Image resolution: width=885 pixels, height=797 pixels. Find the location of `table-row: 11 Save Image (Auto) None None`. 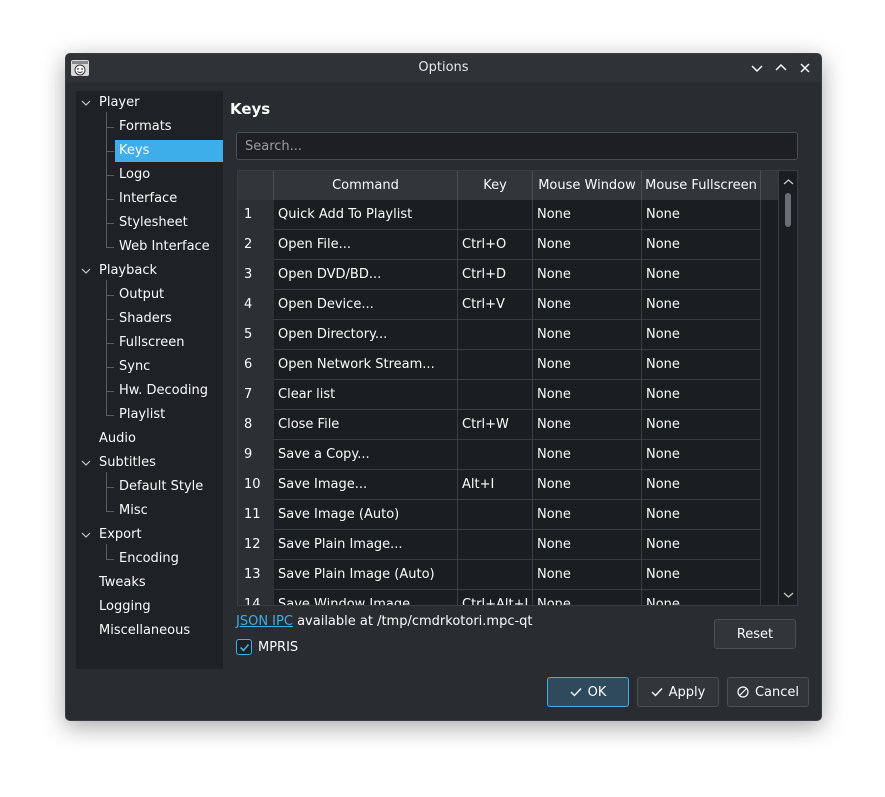

table-row: 11 Save Image (Auto) None None is located at coordinates (508, 515).